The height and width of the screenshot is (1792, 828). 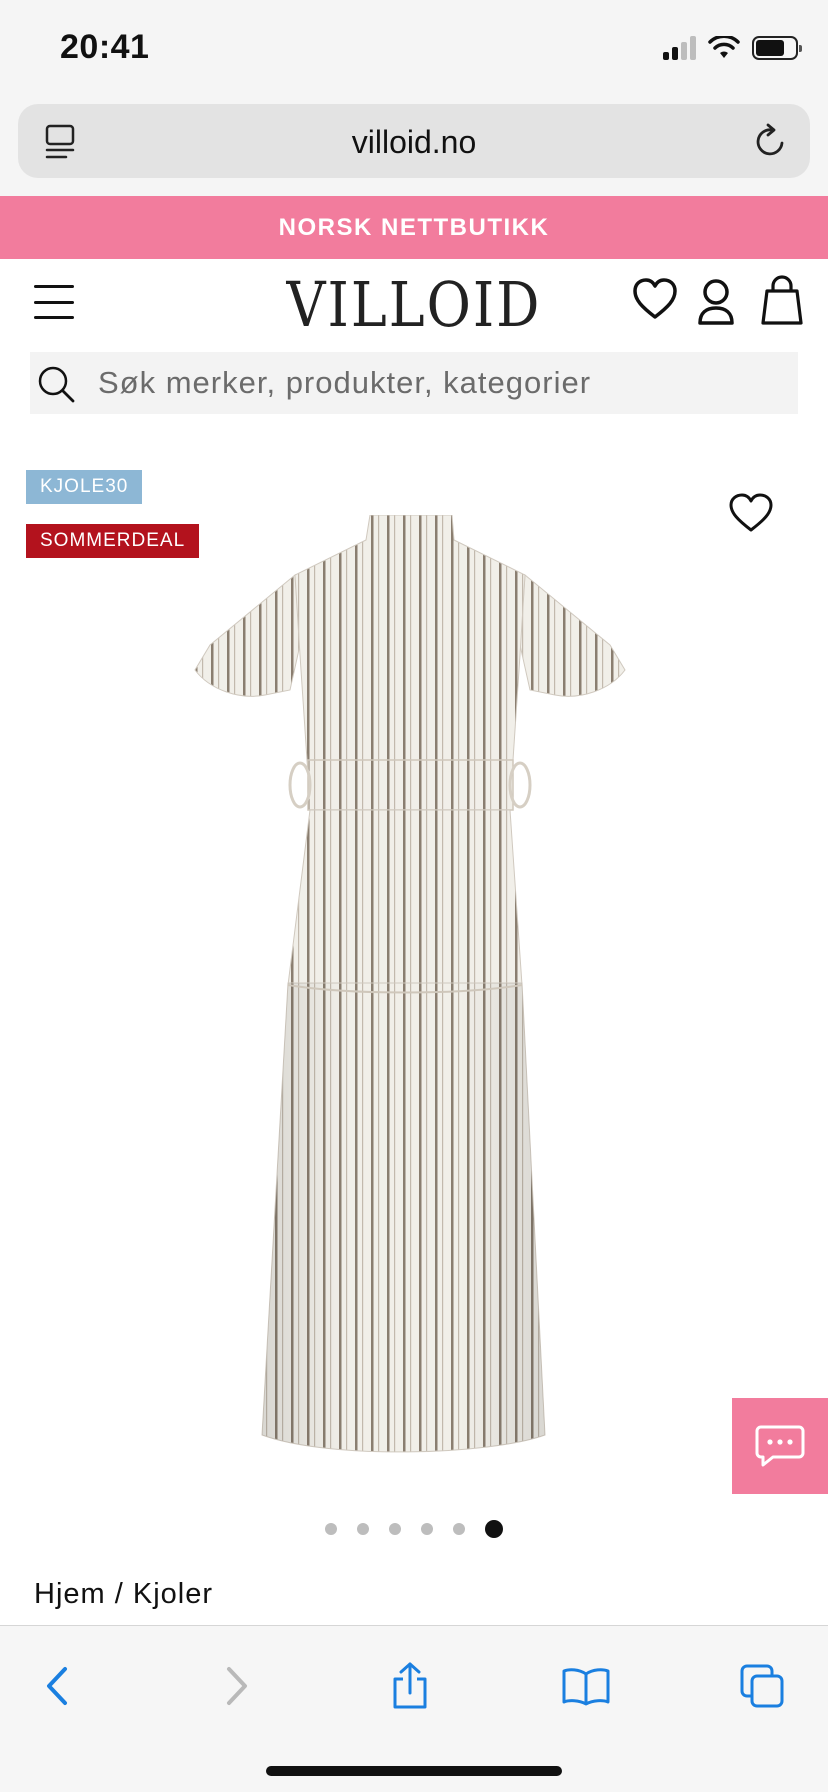 I want to click on bookmarks-icon, so click(x=586, y=1687).